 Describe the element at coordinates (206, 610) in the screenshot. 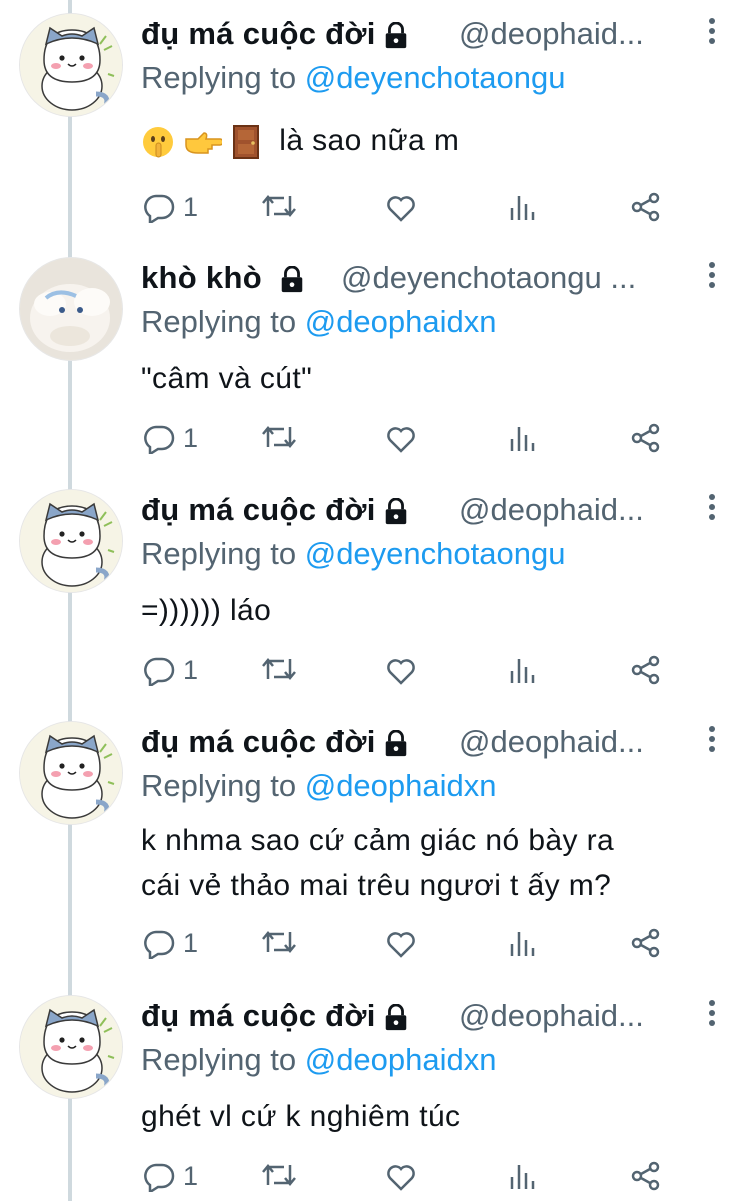

I see `tweet-text: =)))))) láo` at that location.